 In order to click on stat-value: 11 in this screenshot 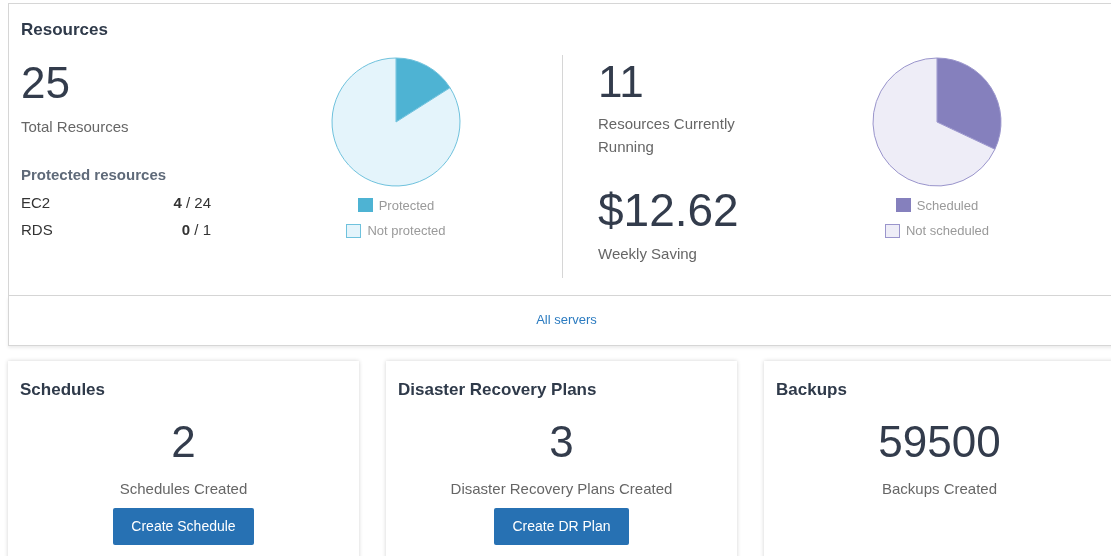, I will do `click(621, 81)`.